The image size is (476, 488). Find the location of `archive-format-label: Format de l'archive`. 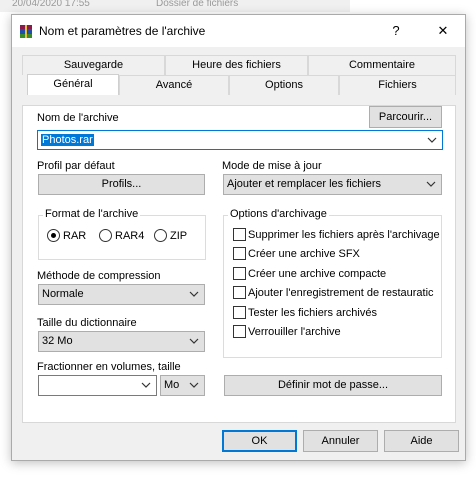

archive-format-label: Format de l'archive is located at coordinates (92, 214).